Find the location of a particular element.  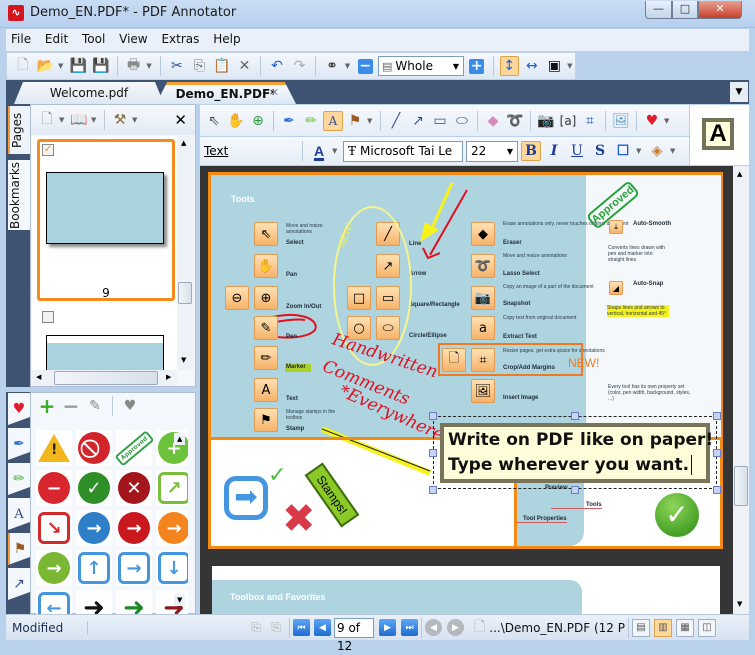

marker-icon: ✏ is located at coordinates (311, 121).